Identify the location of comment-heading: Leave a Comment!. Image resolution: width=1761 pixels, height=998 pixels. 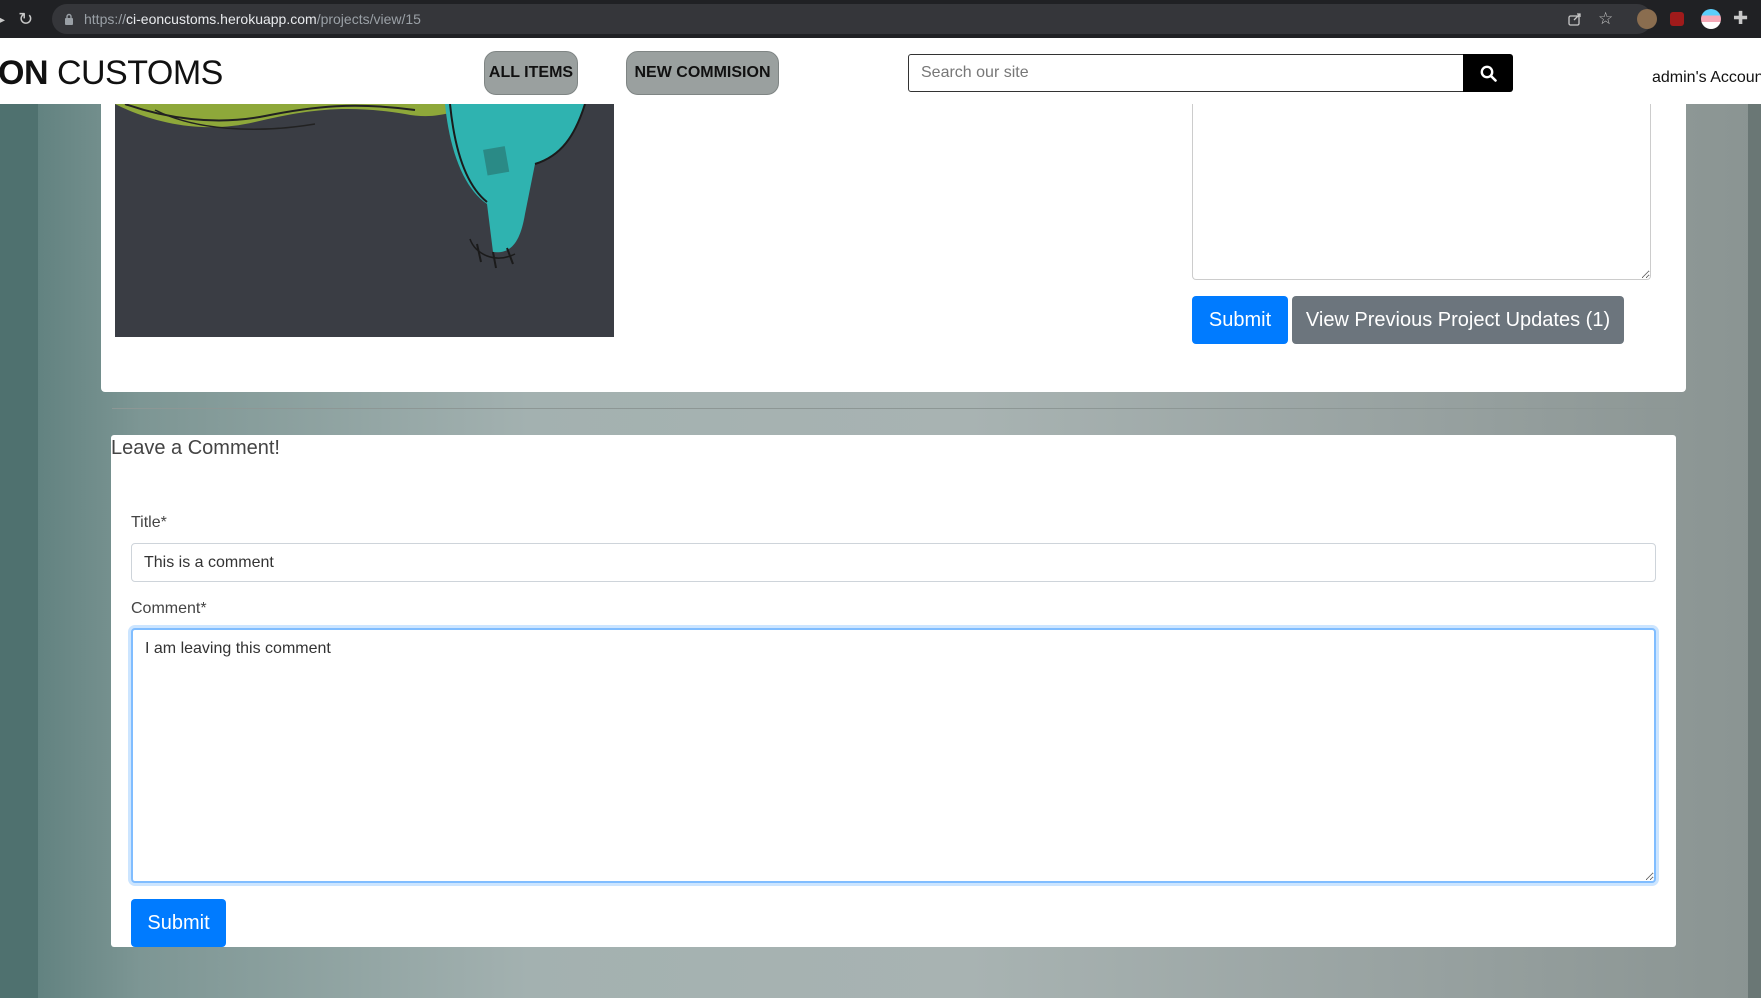
(195, 448).